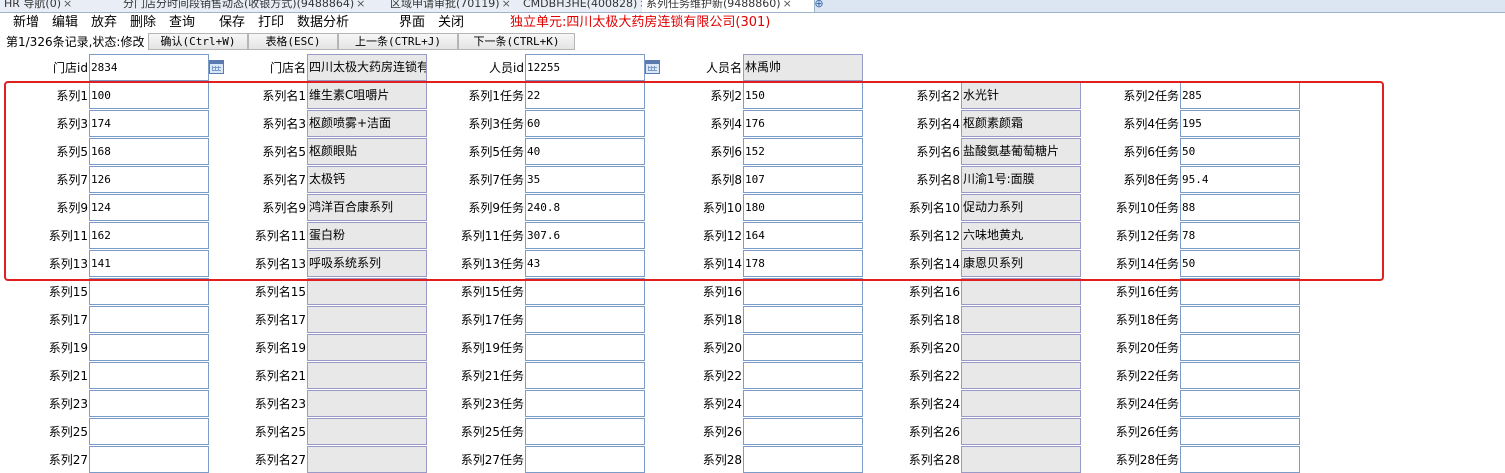  Describe the element at coordinates (149, 235) in the screenshot. I see `series-11-field: 162` at that location.